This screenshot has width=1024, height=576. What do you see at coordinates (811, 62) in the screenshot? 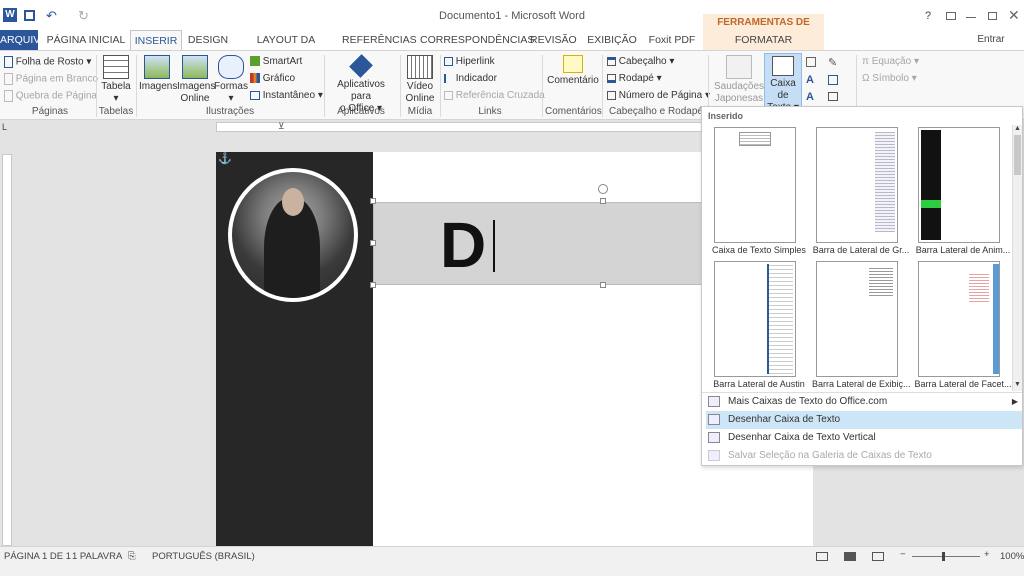
I see `quick-parts-icon` at bounding box center [811, 62].